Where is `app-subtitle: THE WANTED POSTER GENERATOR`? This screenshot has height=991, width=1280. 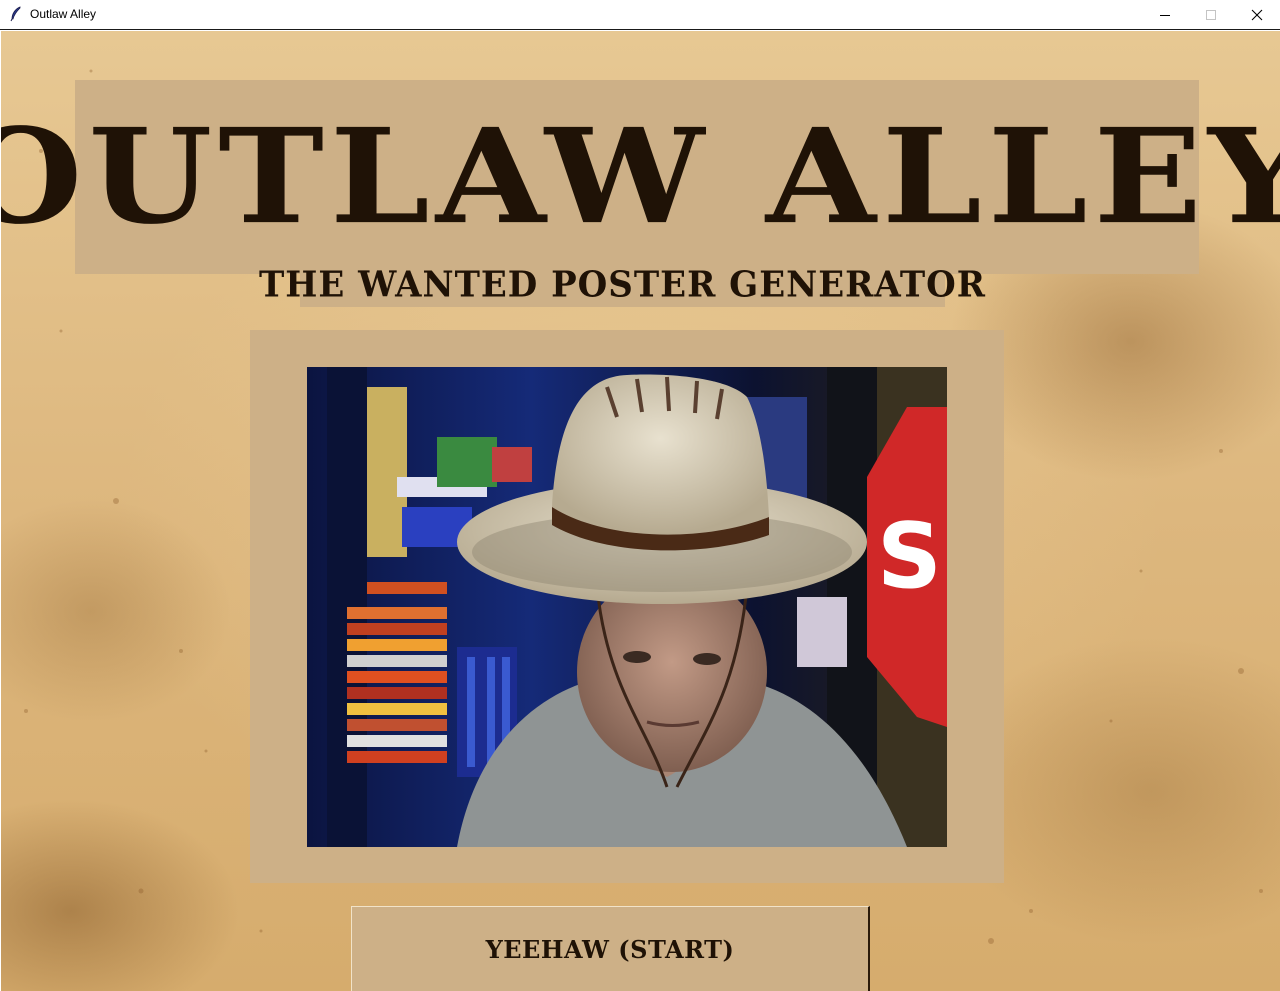 app-subtitle: THE WANTED POSTER GENERATOR is located at coordinates (622, 285).